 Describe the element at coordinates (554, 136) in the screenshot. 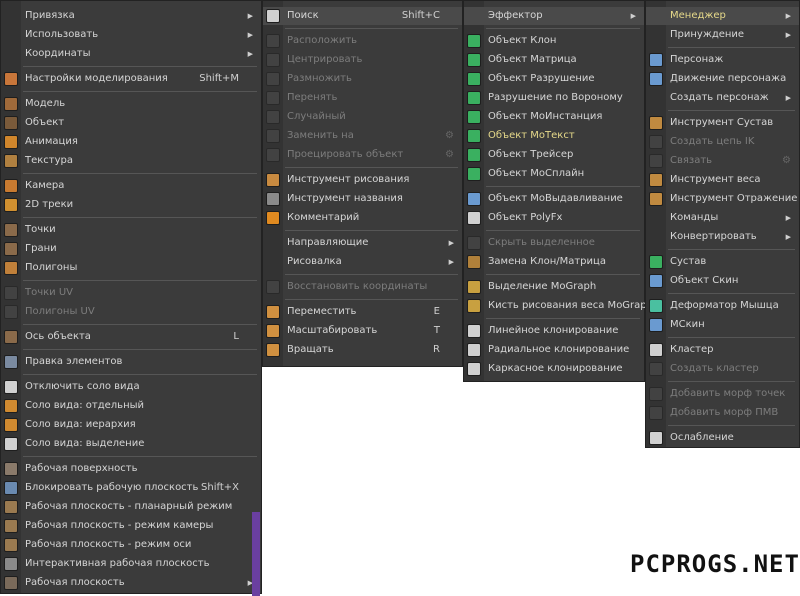

I see `menu-item-third-7: Объект МоТекст` at that location.